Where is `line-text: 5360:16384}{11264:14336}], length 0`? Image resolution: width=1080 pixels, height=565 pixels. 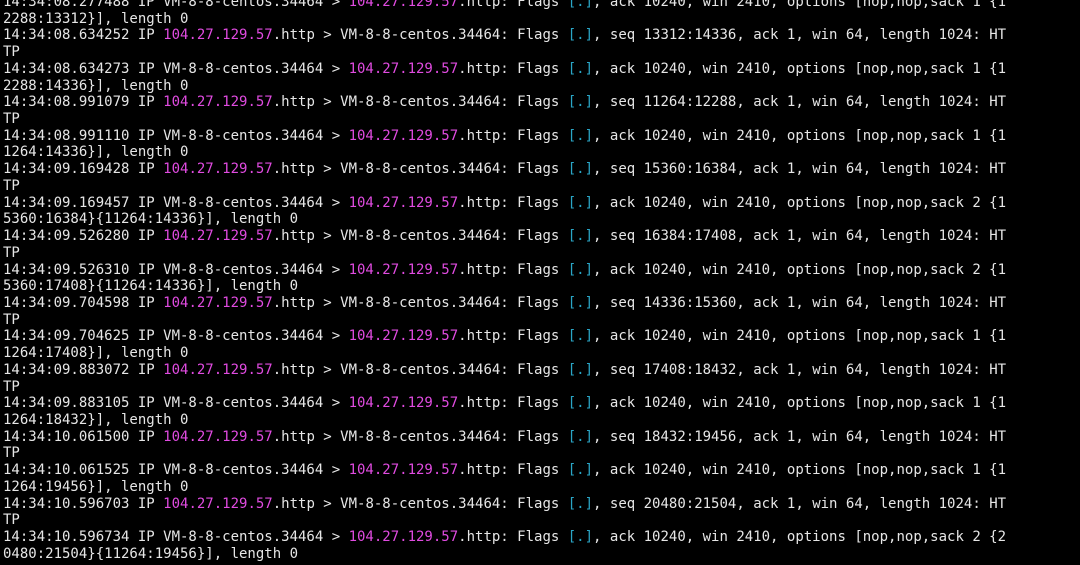 line-text: 5360:16384}{11264:14336}], length 0 is located at coordinates (151, 219).